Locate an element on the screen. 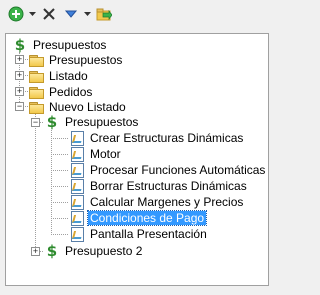 This screenshot has height=295, width=320. x-icon is located at coordinates (49, 14).